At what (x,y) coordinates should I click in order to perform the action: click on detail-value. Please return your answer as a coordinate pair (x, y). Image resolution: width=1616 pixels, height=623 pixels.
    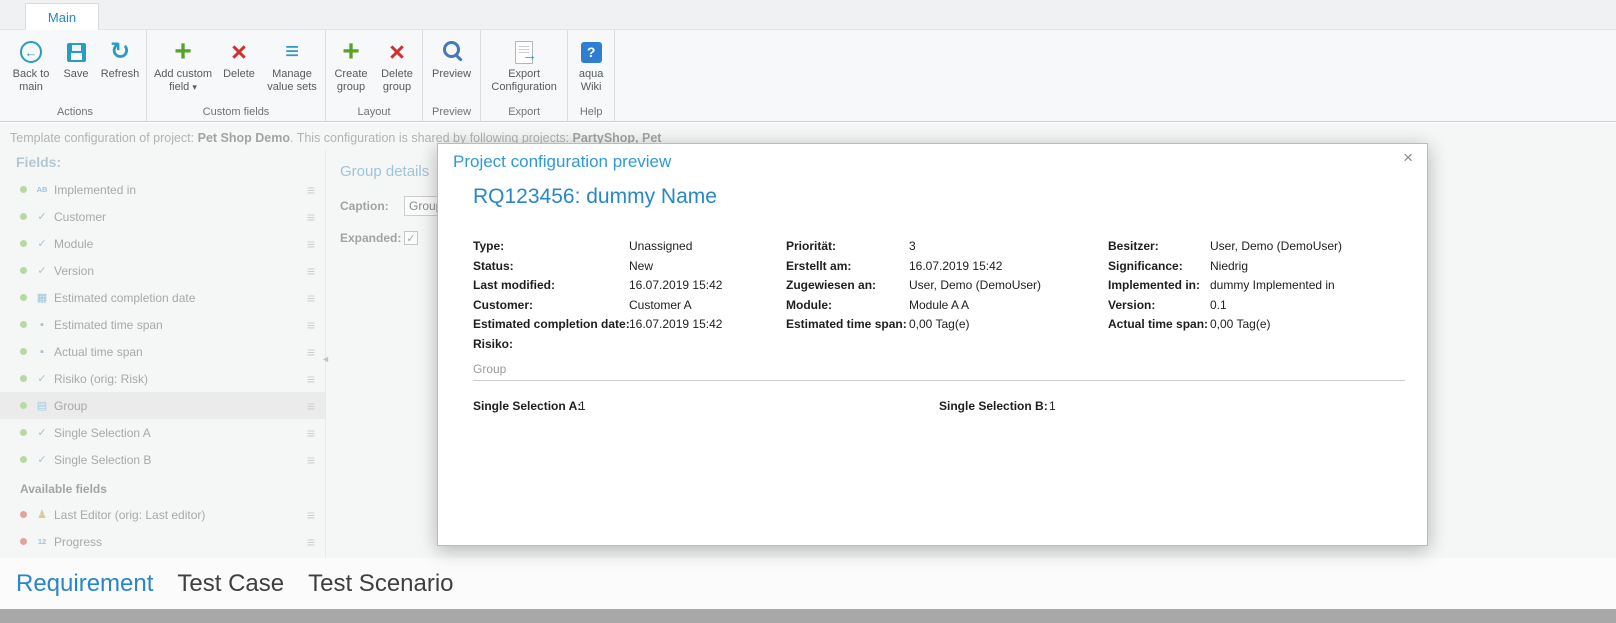
    Looking at the image, I should click on (707, 345).